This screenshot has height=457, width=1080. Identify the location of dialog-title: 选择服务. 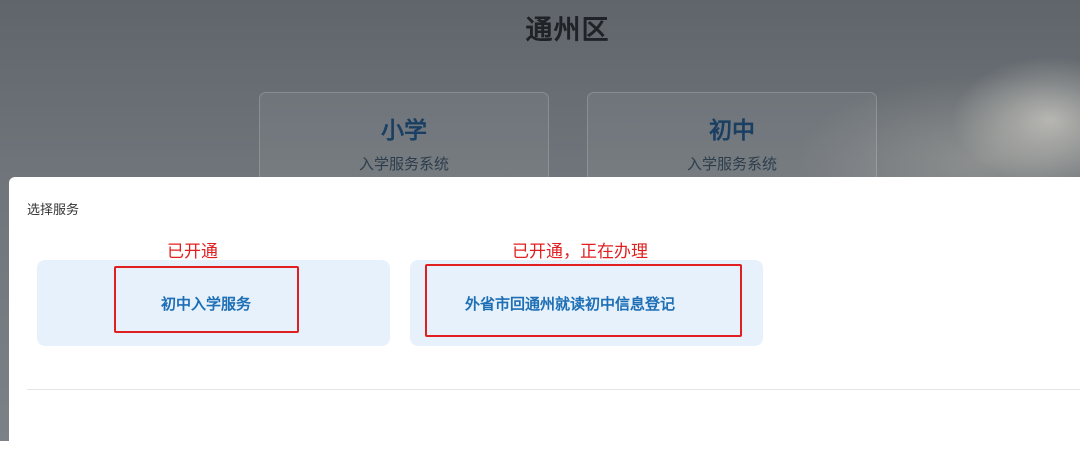
(53, 210).